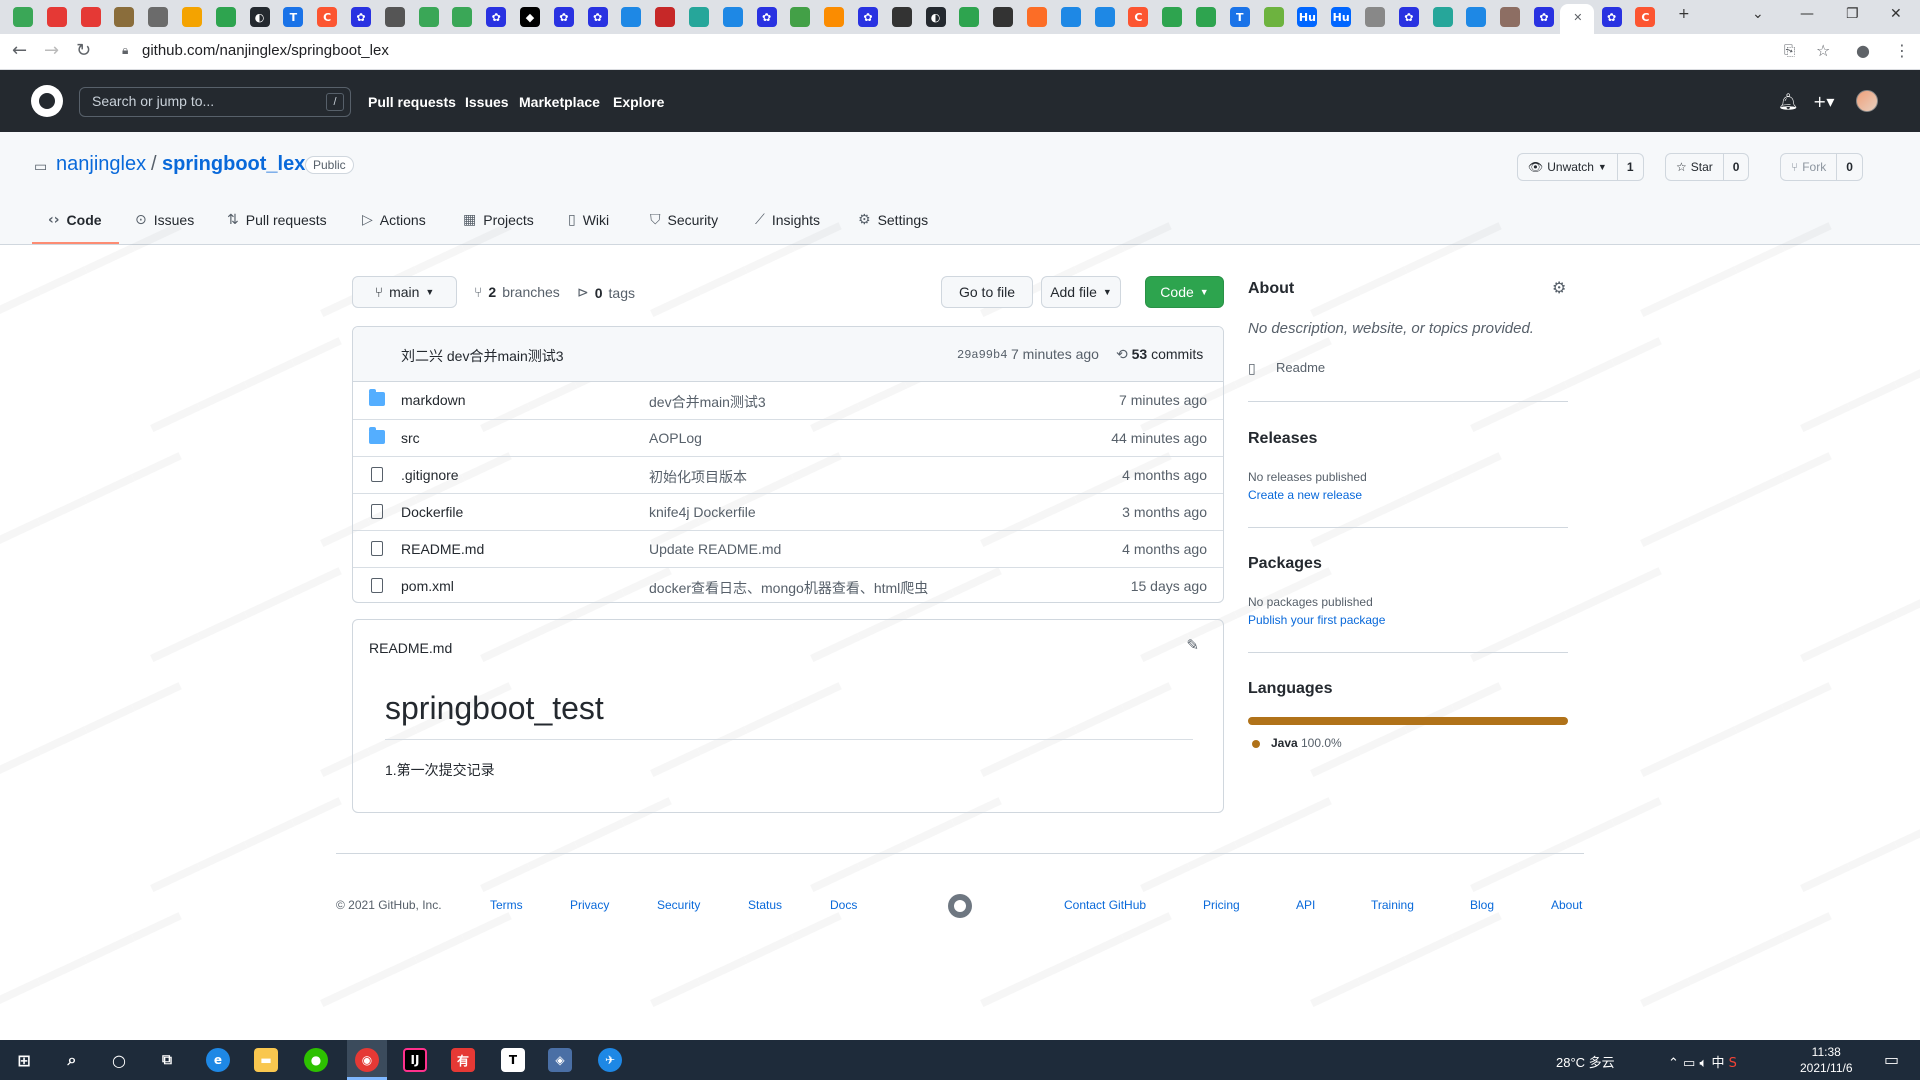 This screenshot has height=1080, width=1920. I want to click on go-to-file-button: Go to file, so click(987, 292).